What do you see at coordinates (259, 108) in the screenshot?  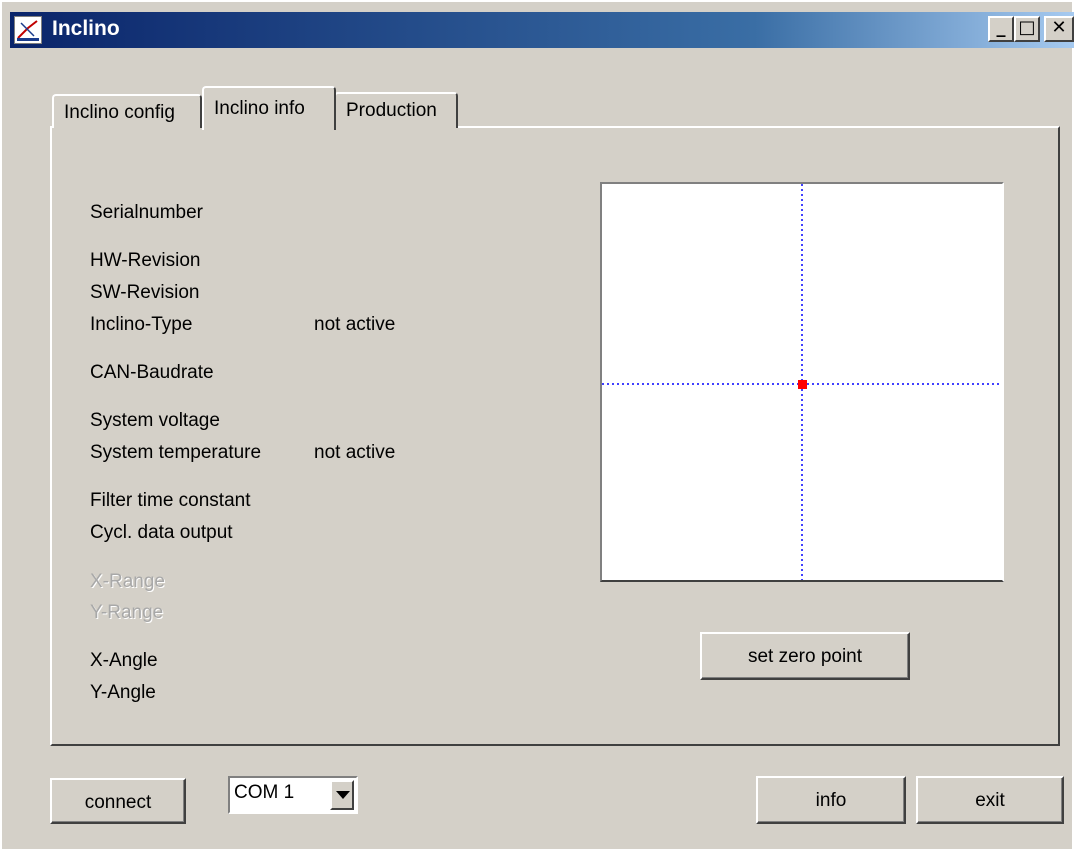 I see `tab-label: Inclino info` at bounding box center [259, 108].